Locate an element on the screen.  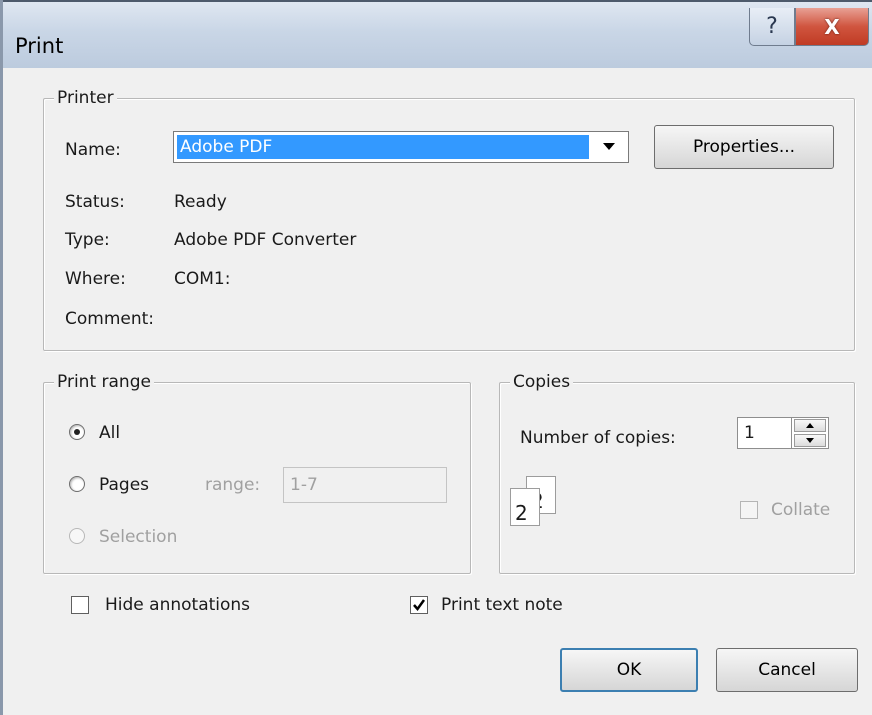
ok-button: OK is located at coordinates (629, 670).